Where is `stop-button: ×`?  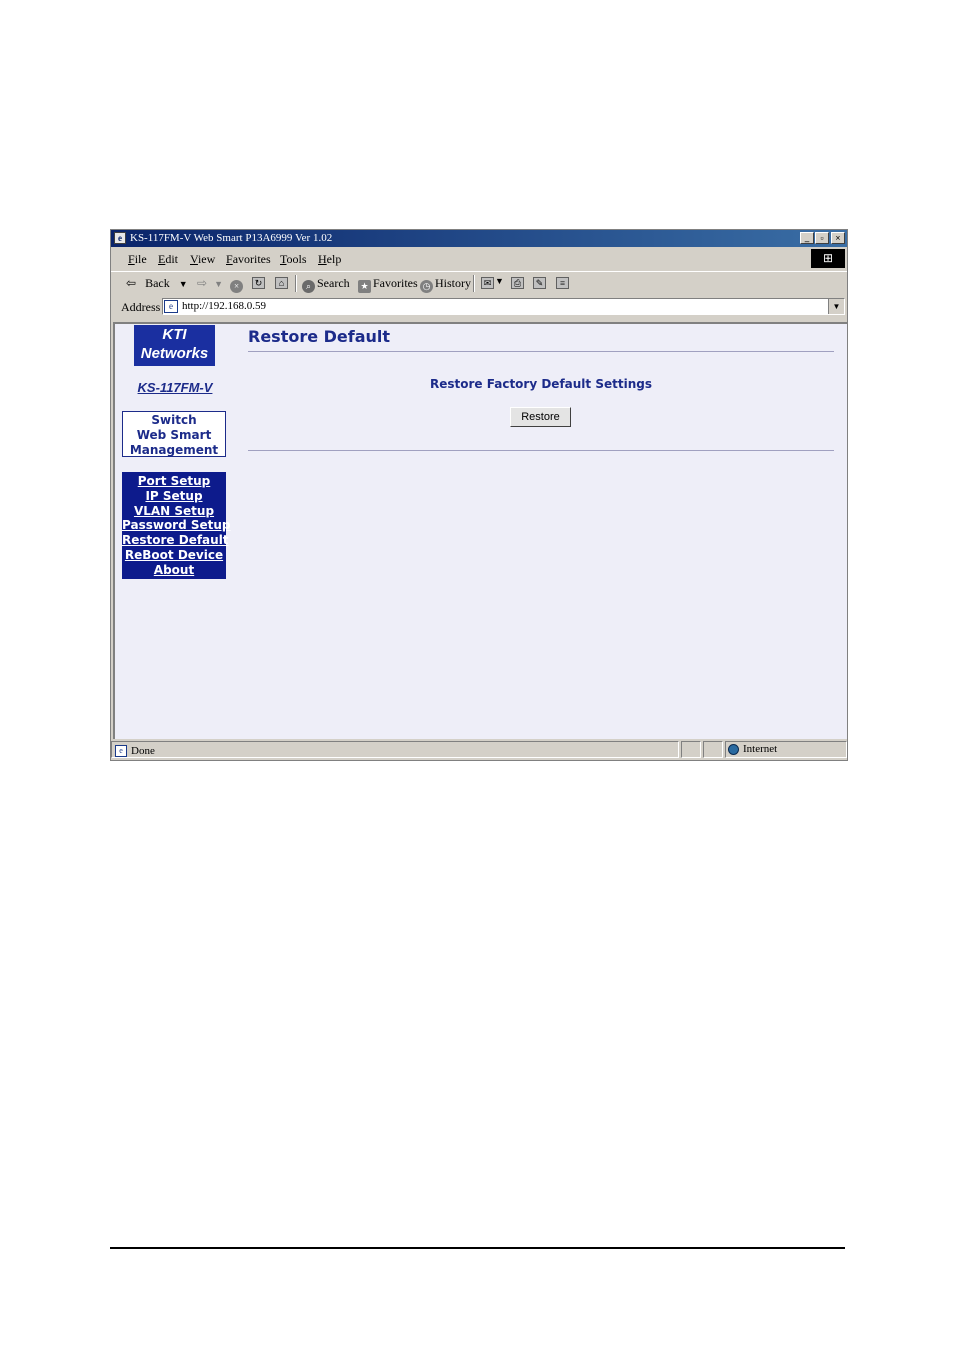
stop-button: × is located at coordinates (237, 284).